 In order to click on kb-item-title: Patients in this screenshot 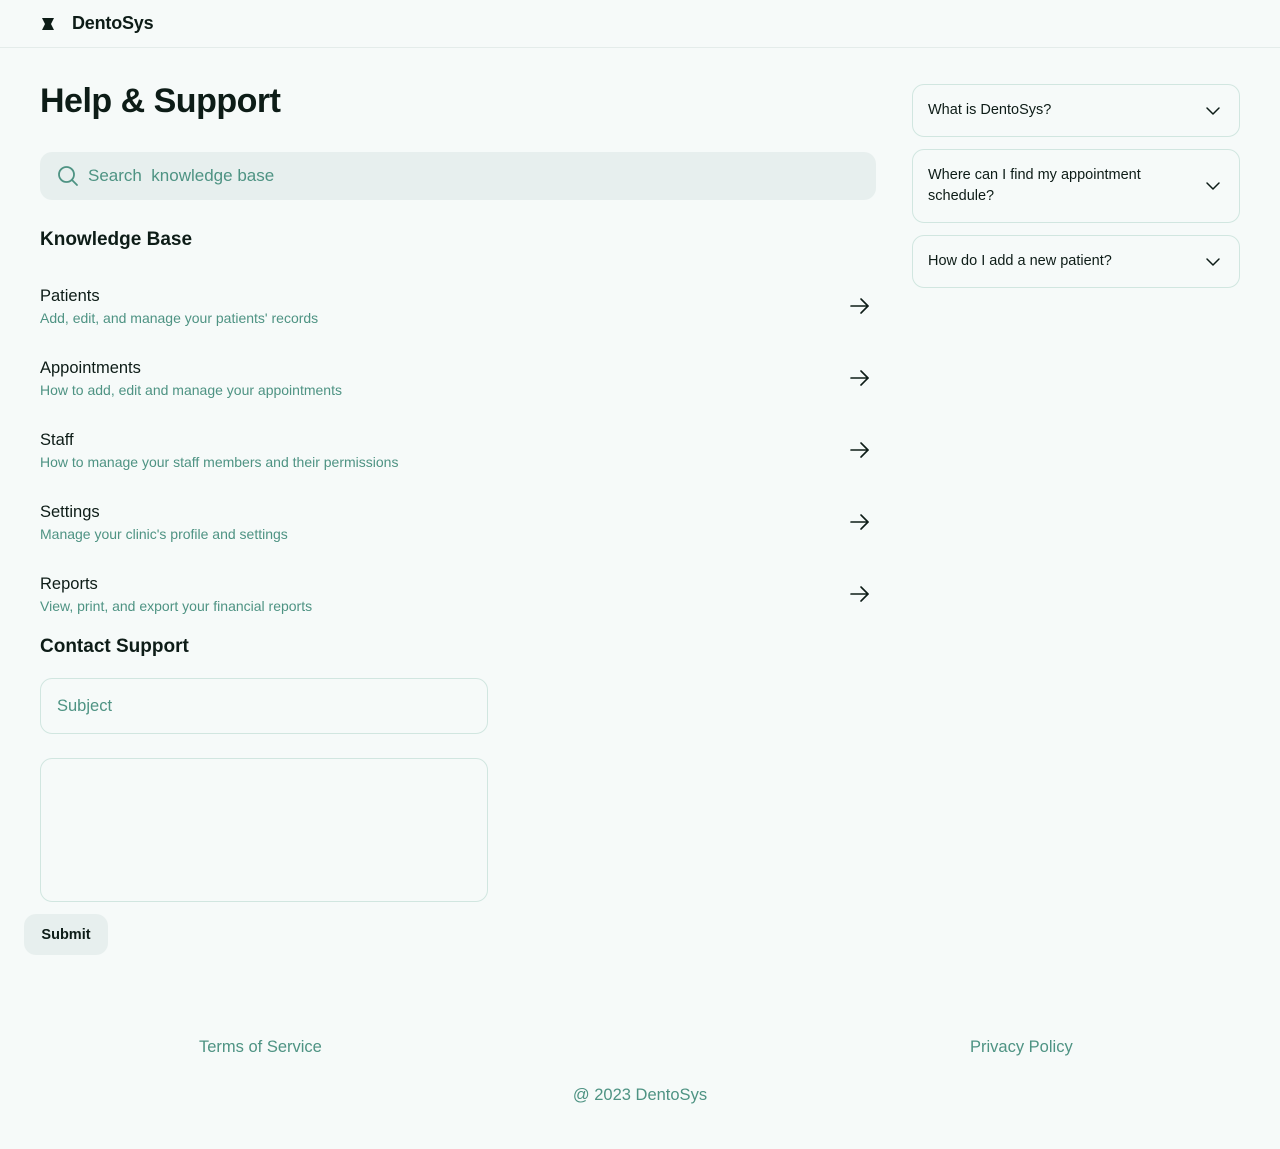, I will do `click(70, 295)`.